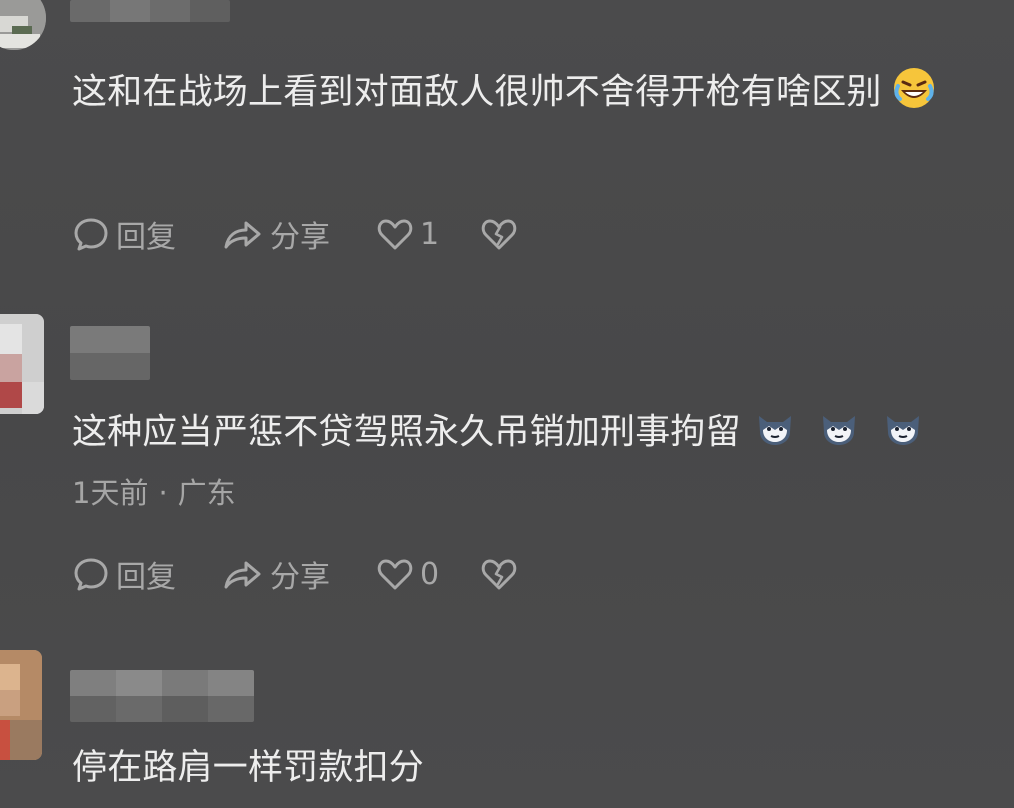  I want to click on like-button: 0, so click(428, 574).